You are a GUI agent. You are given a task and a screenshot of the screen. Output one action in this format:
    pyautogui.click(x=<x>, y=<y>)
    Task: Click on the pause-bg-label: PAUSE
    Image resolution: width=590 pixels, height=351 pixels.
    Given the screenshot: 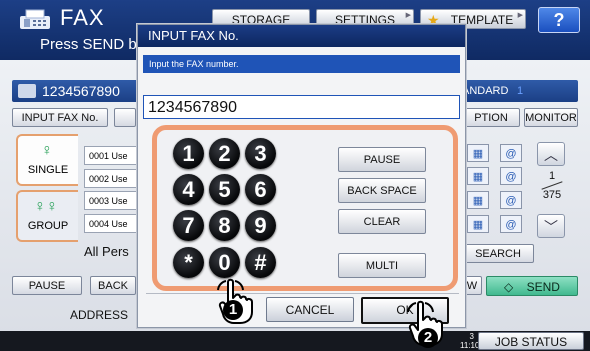 What is the action you would take?
    pyautogui.click(x=47, y=286)
    